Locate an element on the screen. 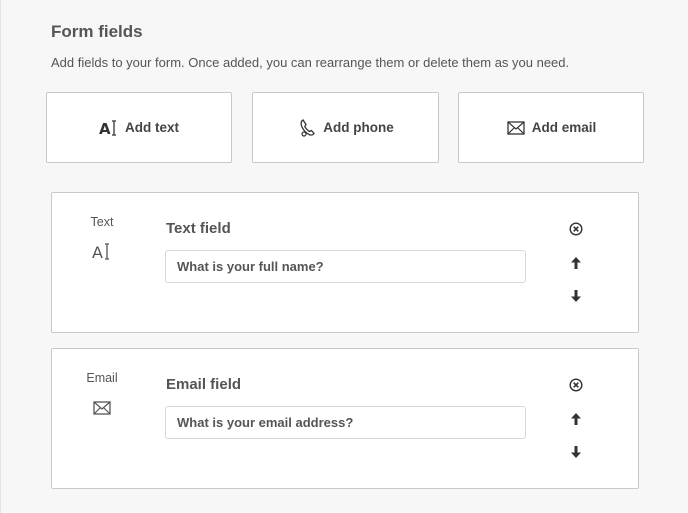 Image resolution: width=688 pixels, height=513 pixels. add-phone-button: Add phone is located at coordinates (345, 127).